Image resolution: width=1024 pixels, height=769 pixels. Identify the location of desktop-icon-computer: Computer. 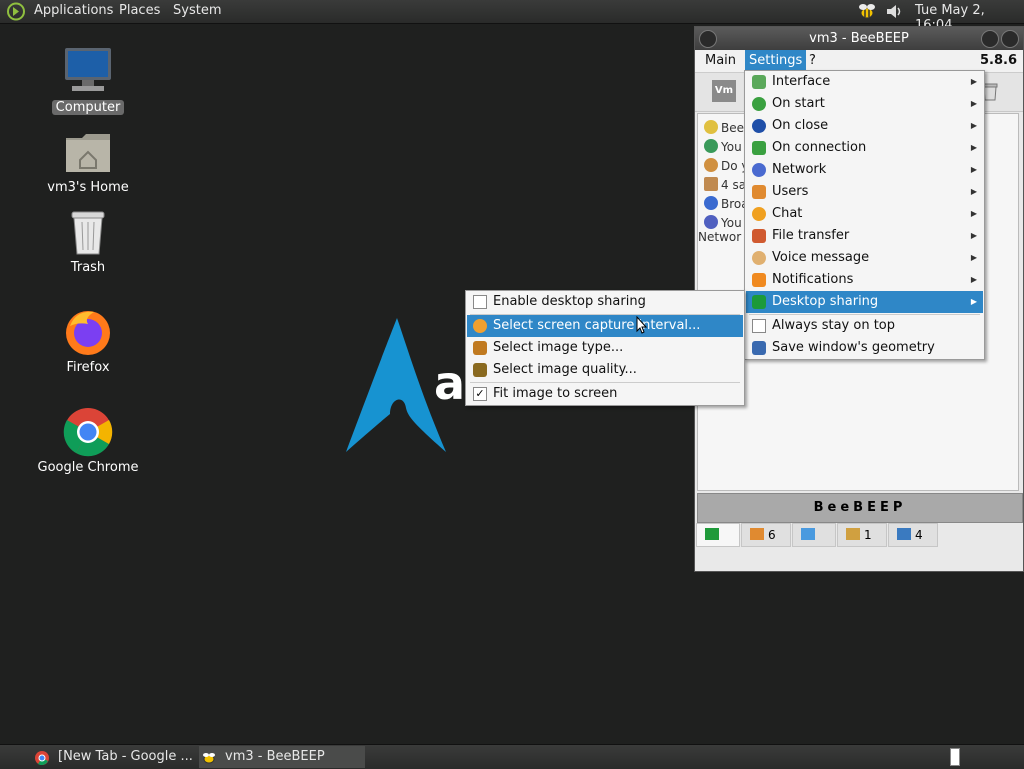
(88, 80).